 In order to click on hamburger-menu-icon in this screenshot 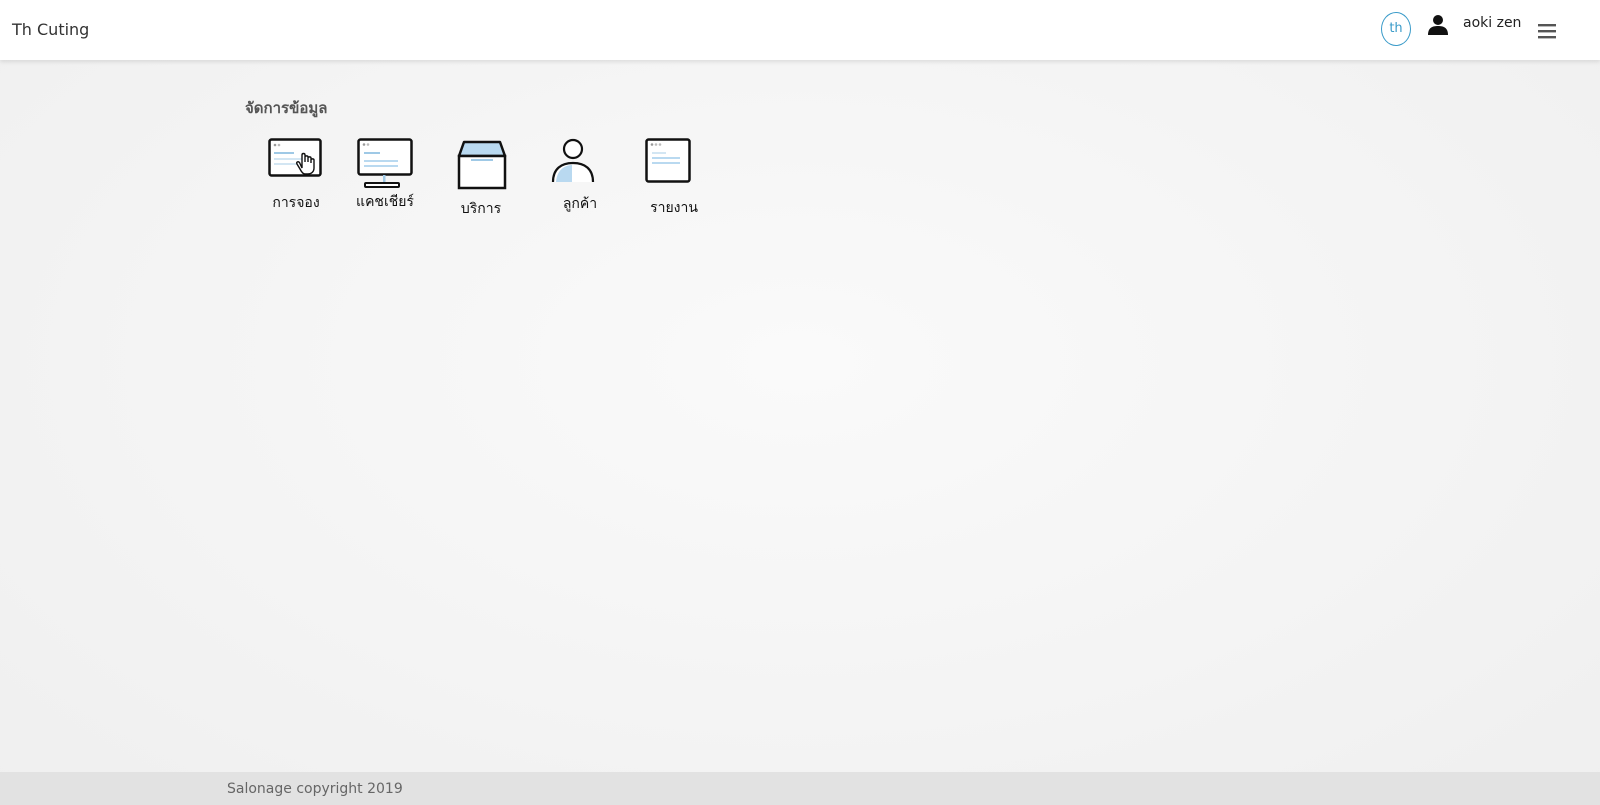, I will do `click(1547, 31)`.